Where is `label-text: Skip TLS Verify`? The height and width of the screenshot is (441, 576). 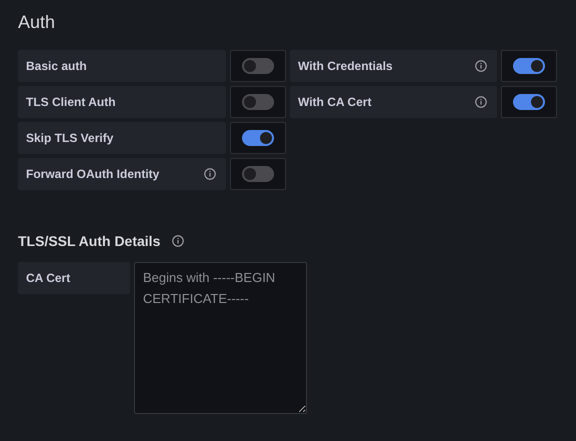
label-text: Skip TLS Verify is located at coordinates (70, 138).